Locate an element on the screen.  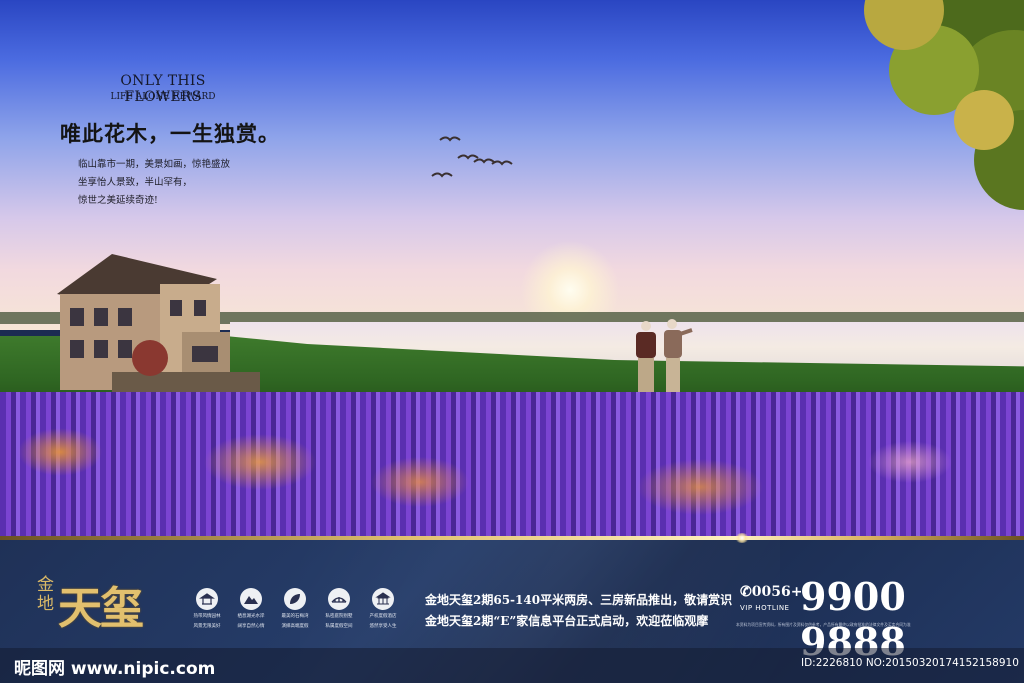
two-men-figures-image is located at coordinates (664, 355).